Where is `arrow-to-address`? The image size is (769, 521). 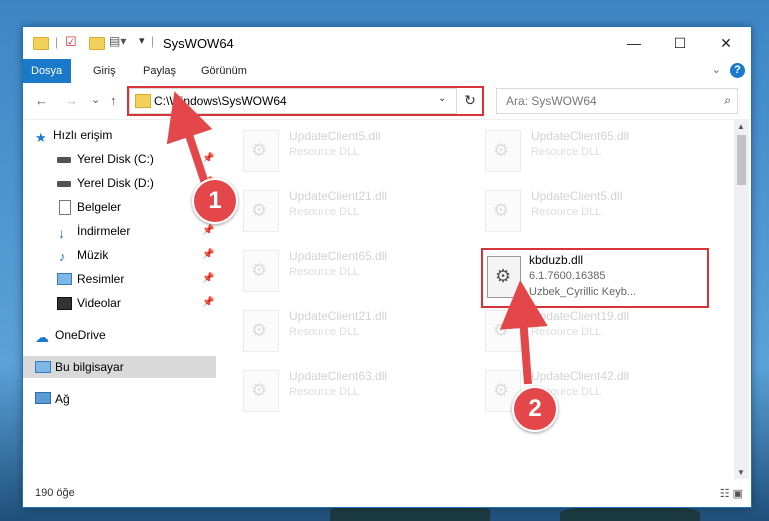 arrow-to-address is located at coordinates (189, 139).